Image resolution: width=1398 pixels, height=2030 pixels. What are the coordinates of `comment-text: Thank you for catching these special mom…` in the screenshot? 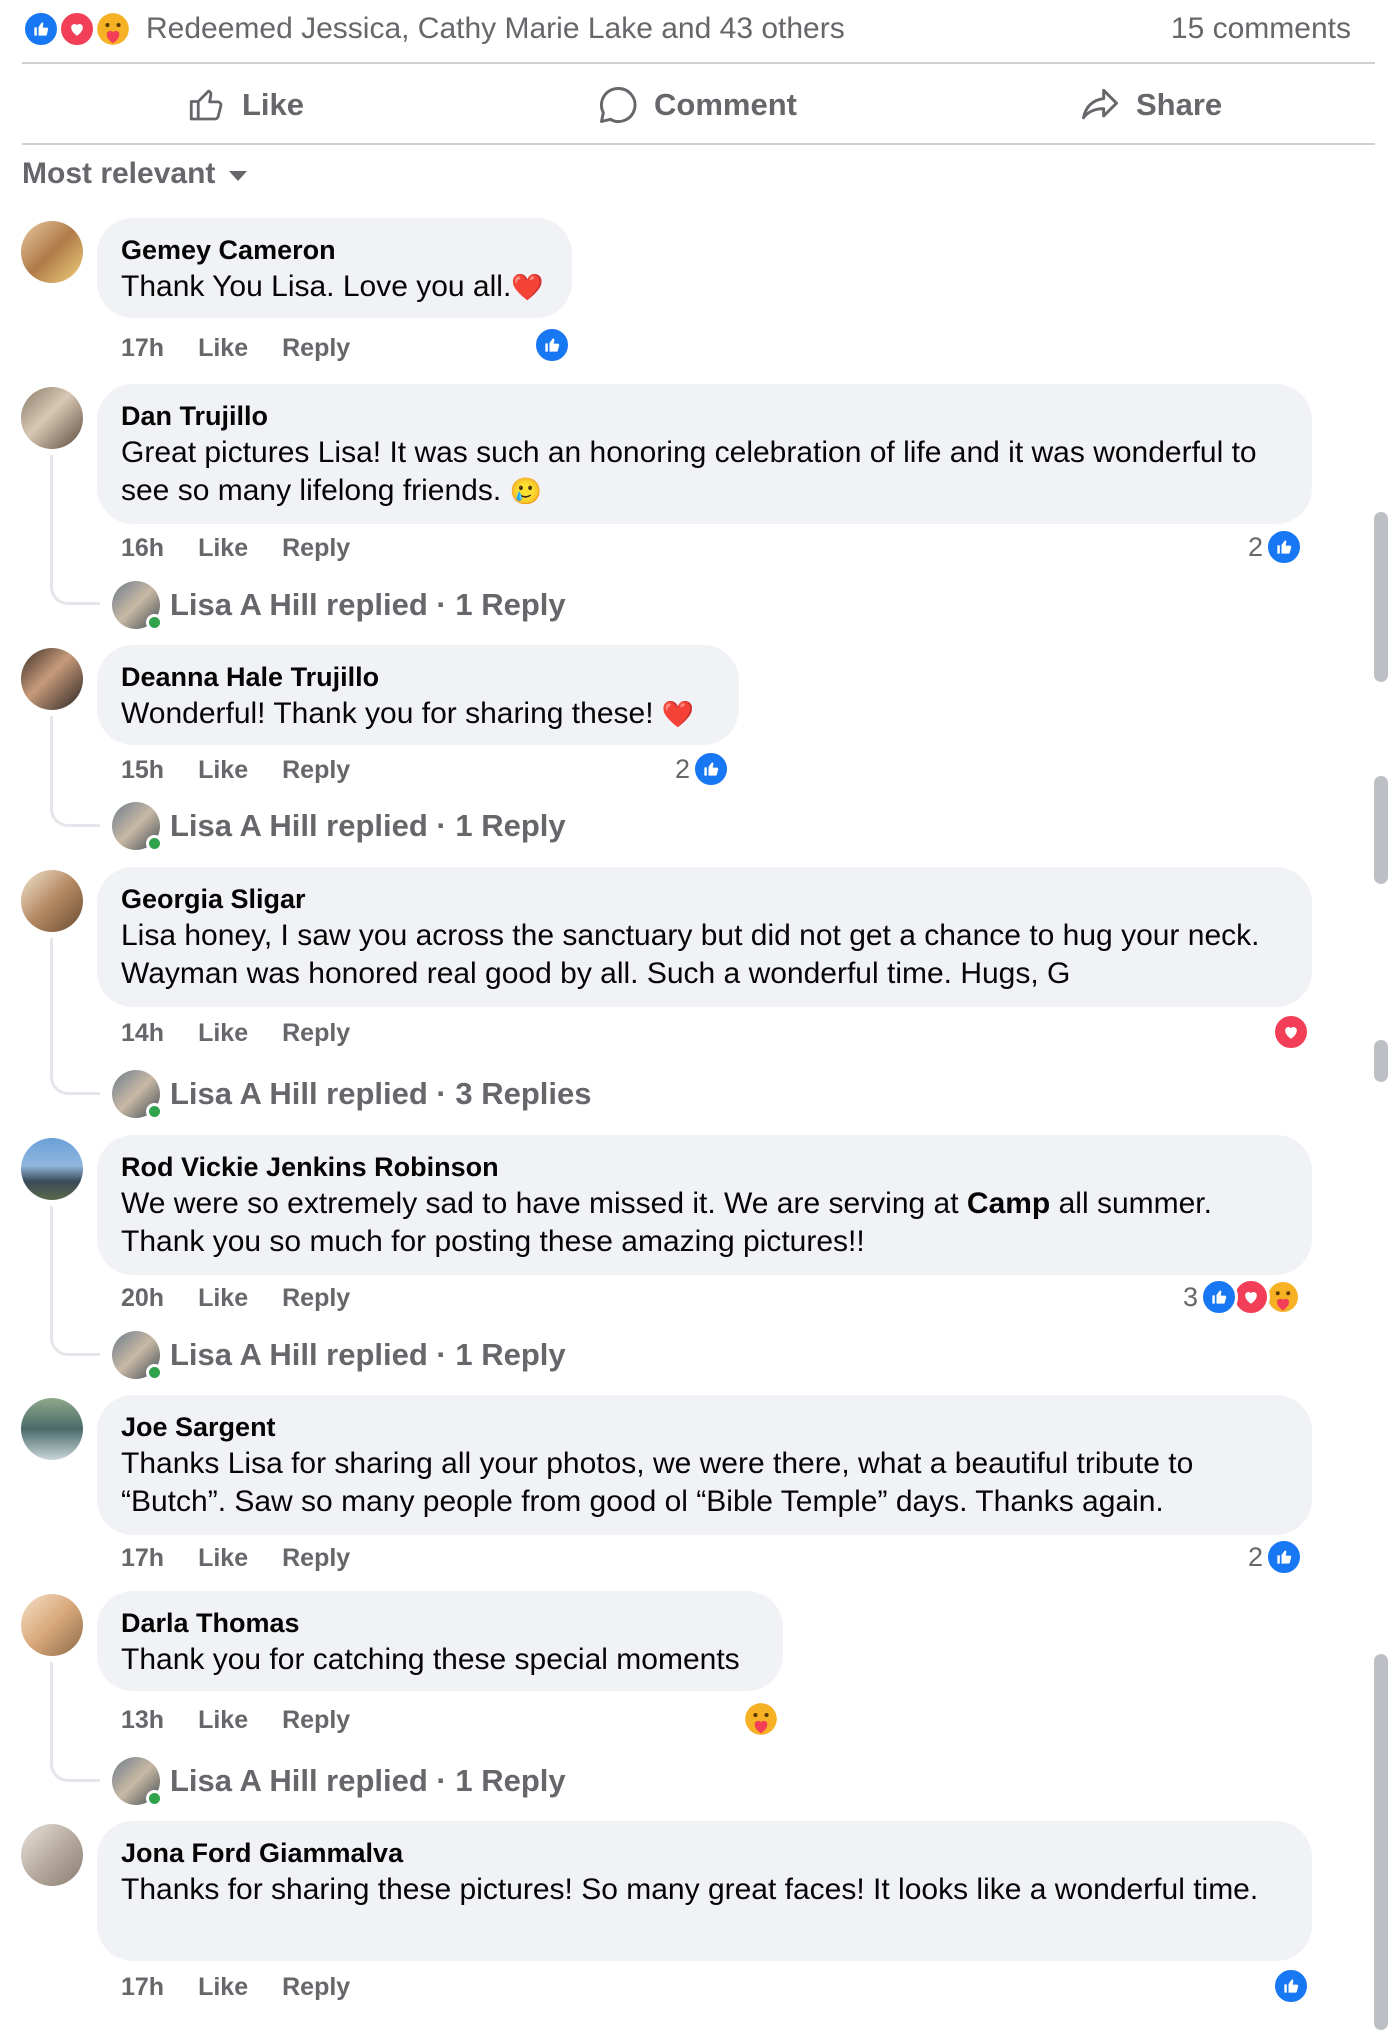 It's located at (430, 1659).